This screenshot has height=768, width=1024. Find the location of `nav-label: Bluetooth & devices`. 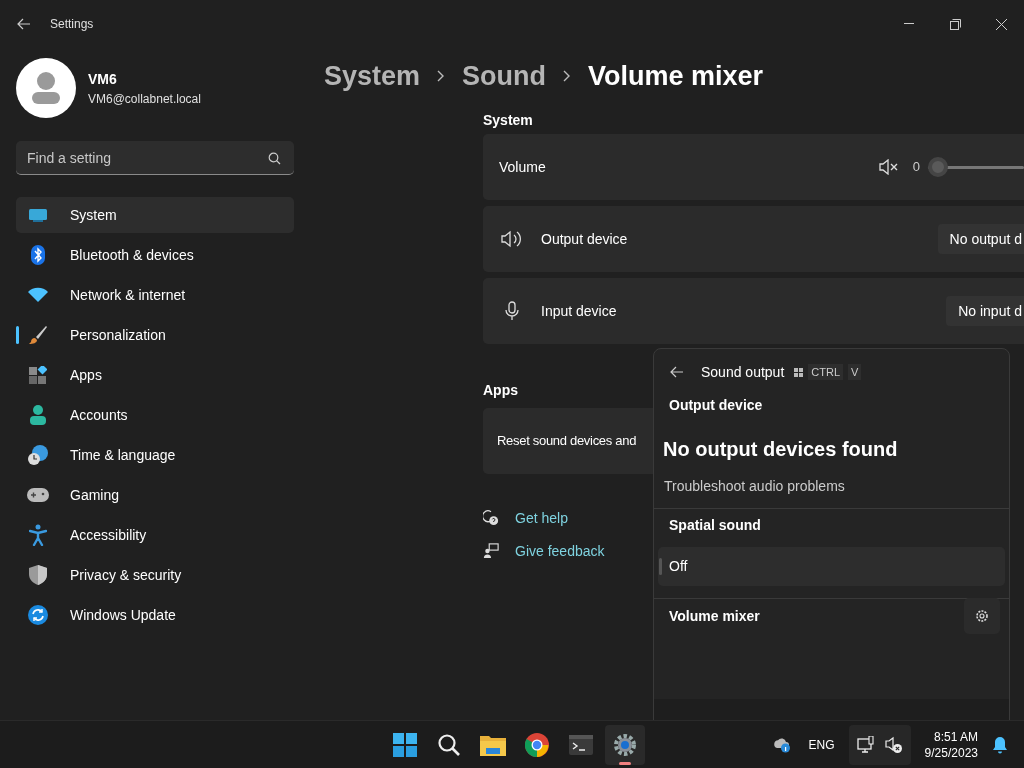

nav-label: Bluetooth & devices is located at coordinates (132, 255).